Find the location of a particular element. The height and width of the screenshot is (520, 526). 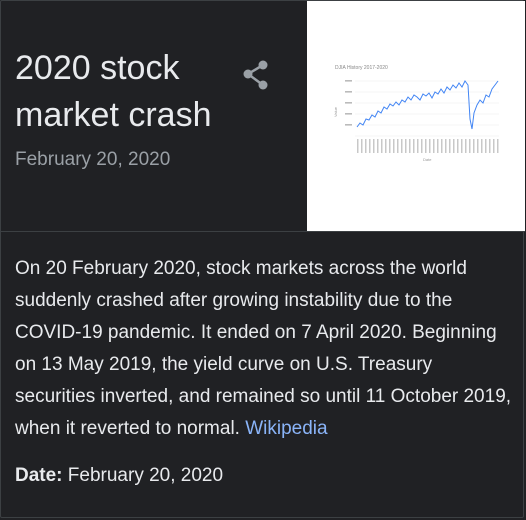

thumbnail-y-ticks is located at coordinates (348, 103).